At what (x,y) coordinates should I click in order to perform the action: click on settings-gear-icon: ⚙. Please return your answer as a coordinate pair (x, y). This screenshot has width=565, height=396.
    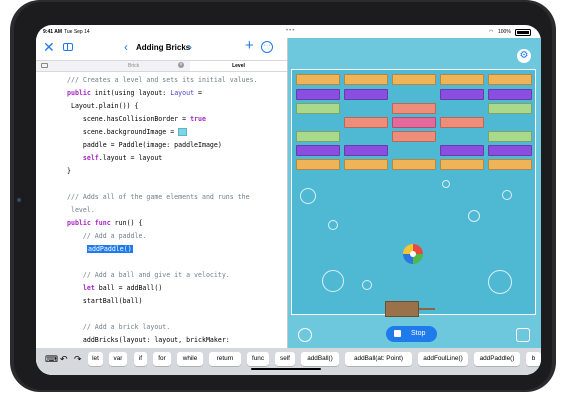
    Looking at the image, I should click on (524, 56).